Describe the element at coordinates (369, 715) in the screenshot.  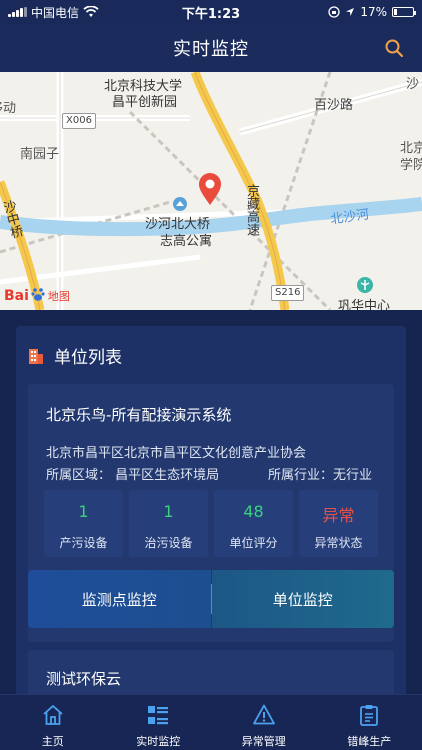
I see `clipboard-icon` at that location.